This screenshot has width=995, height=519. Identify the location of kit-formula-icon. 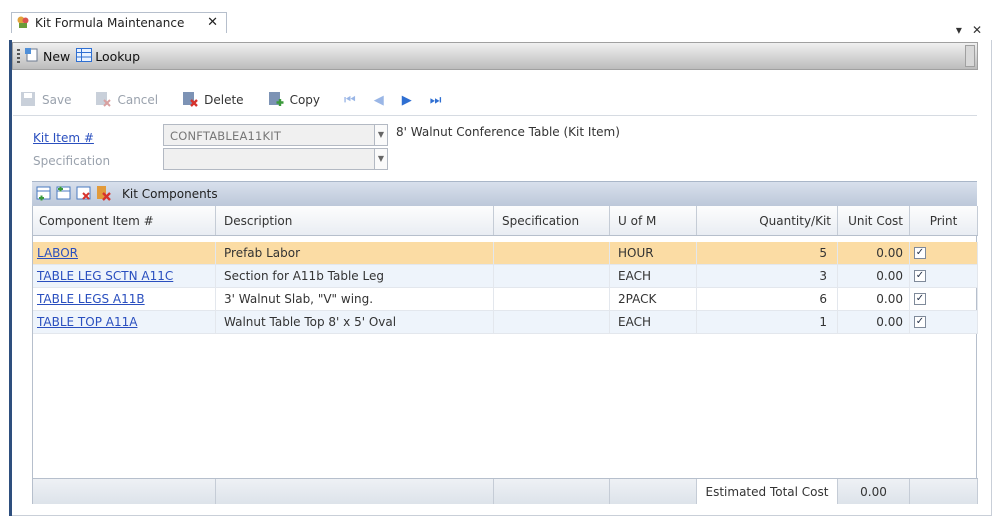
(23, 23).